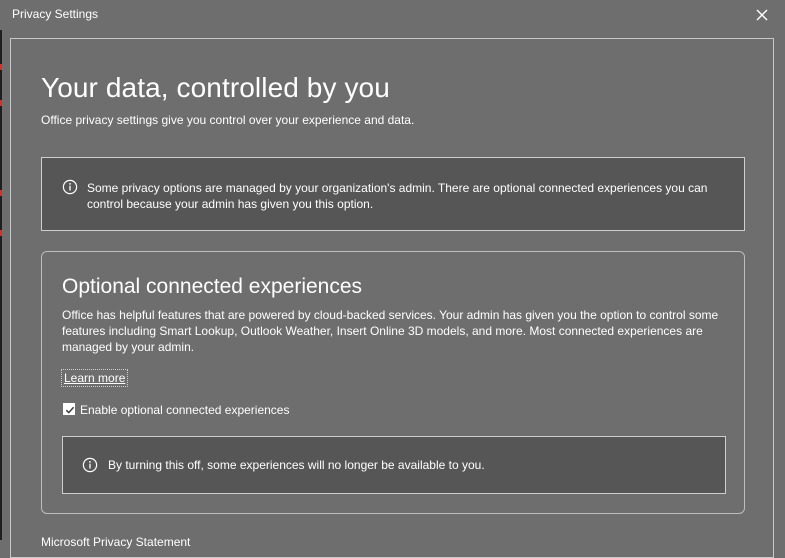 This screenshot has width=785, height=558. I want to click on close-icon, so click(762, 15).